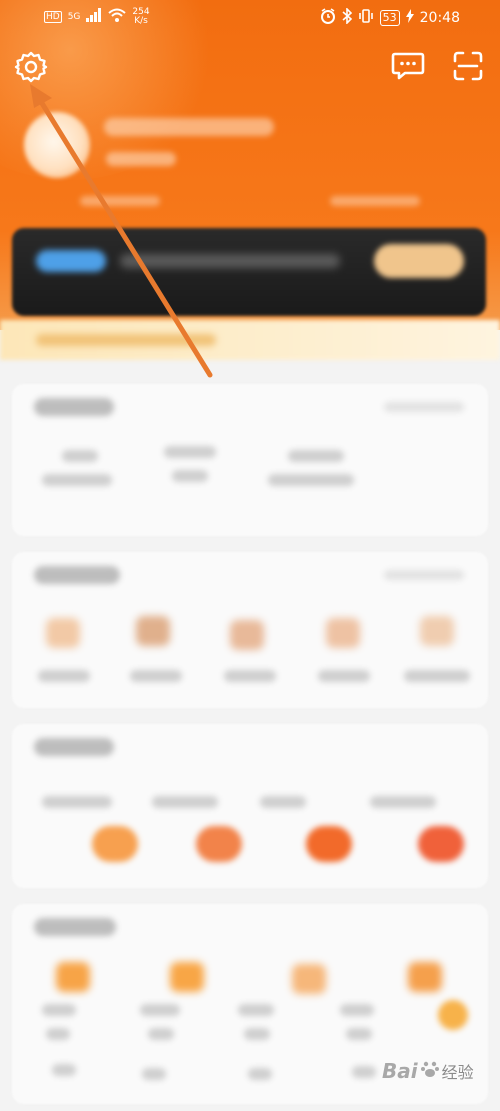  I want to click on vip-open-button, so click(419, 261).